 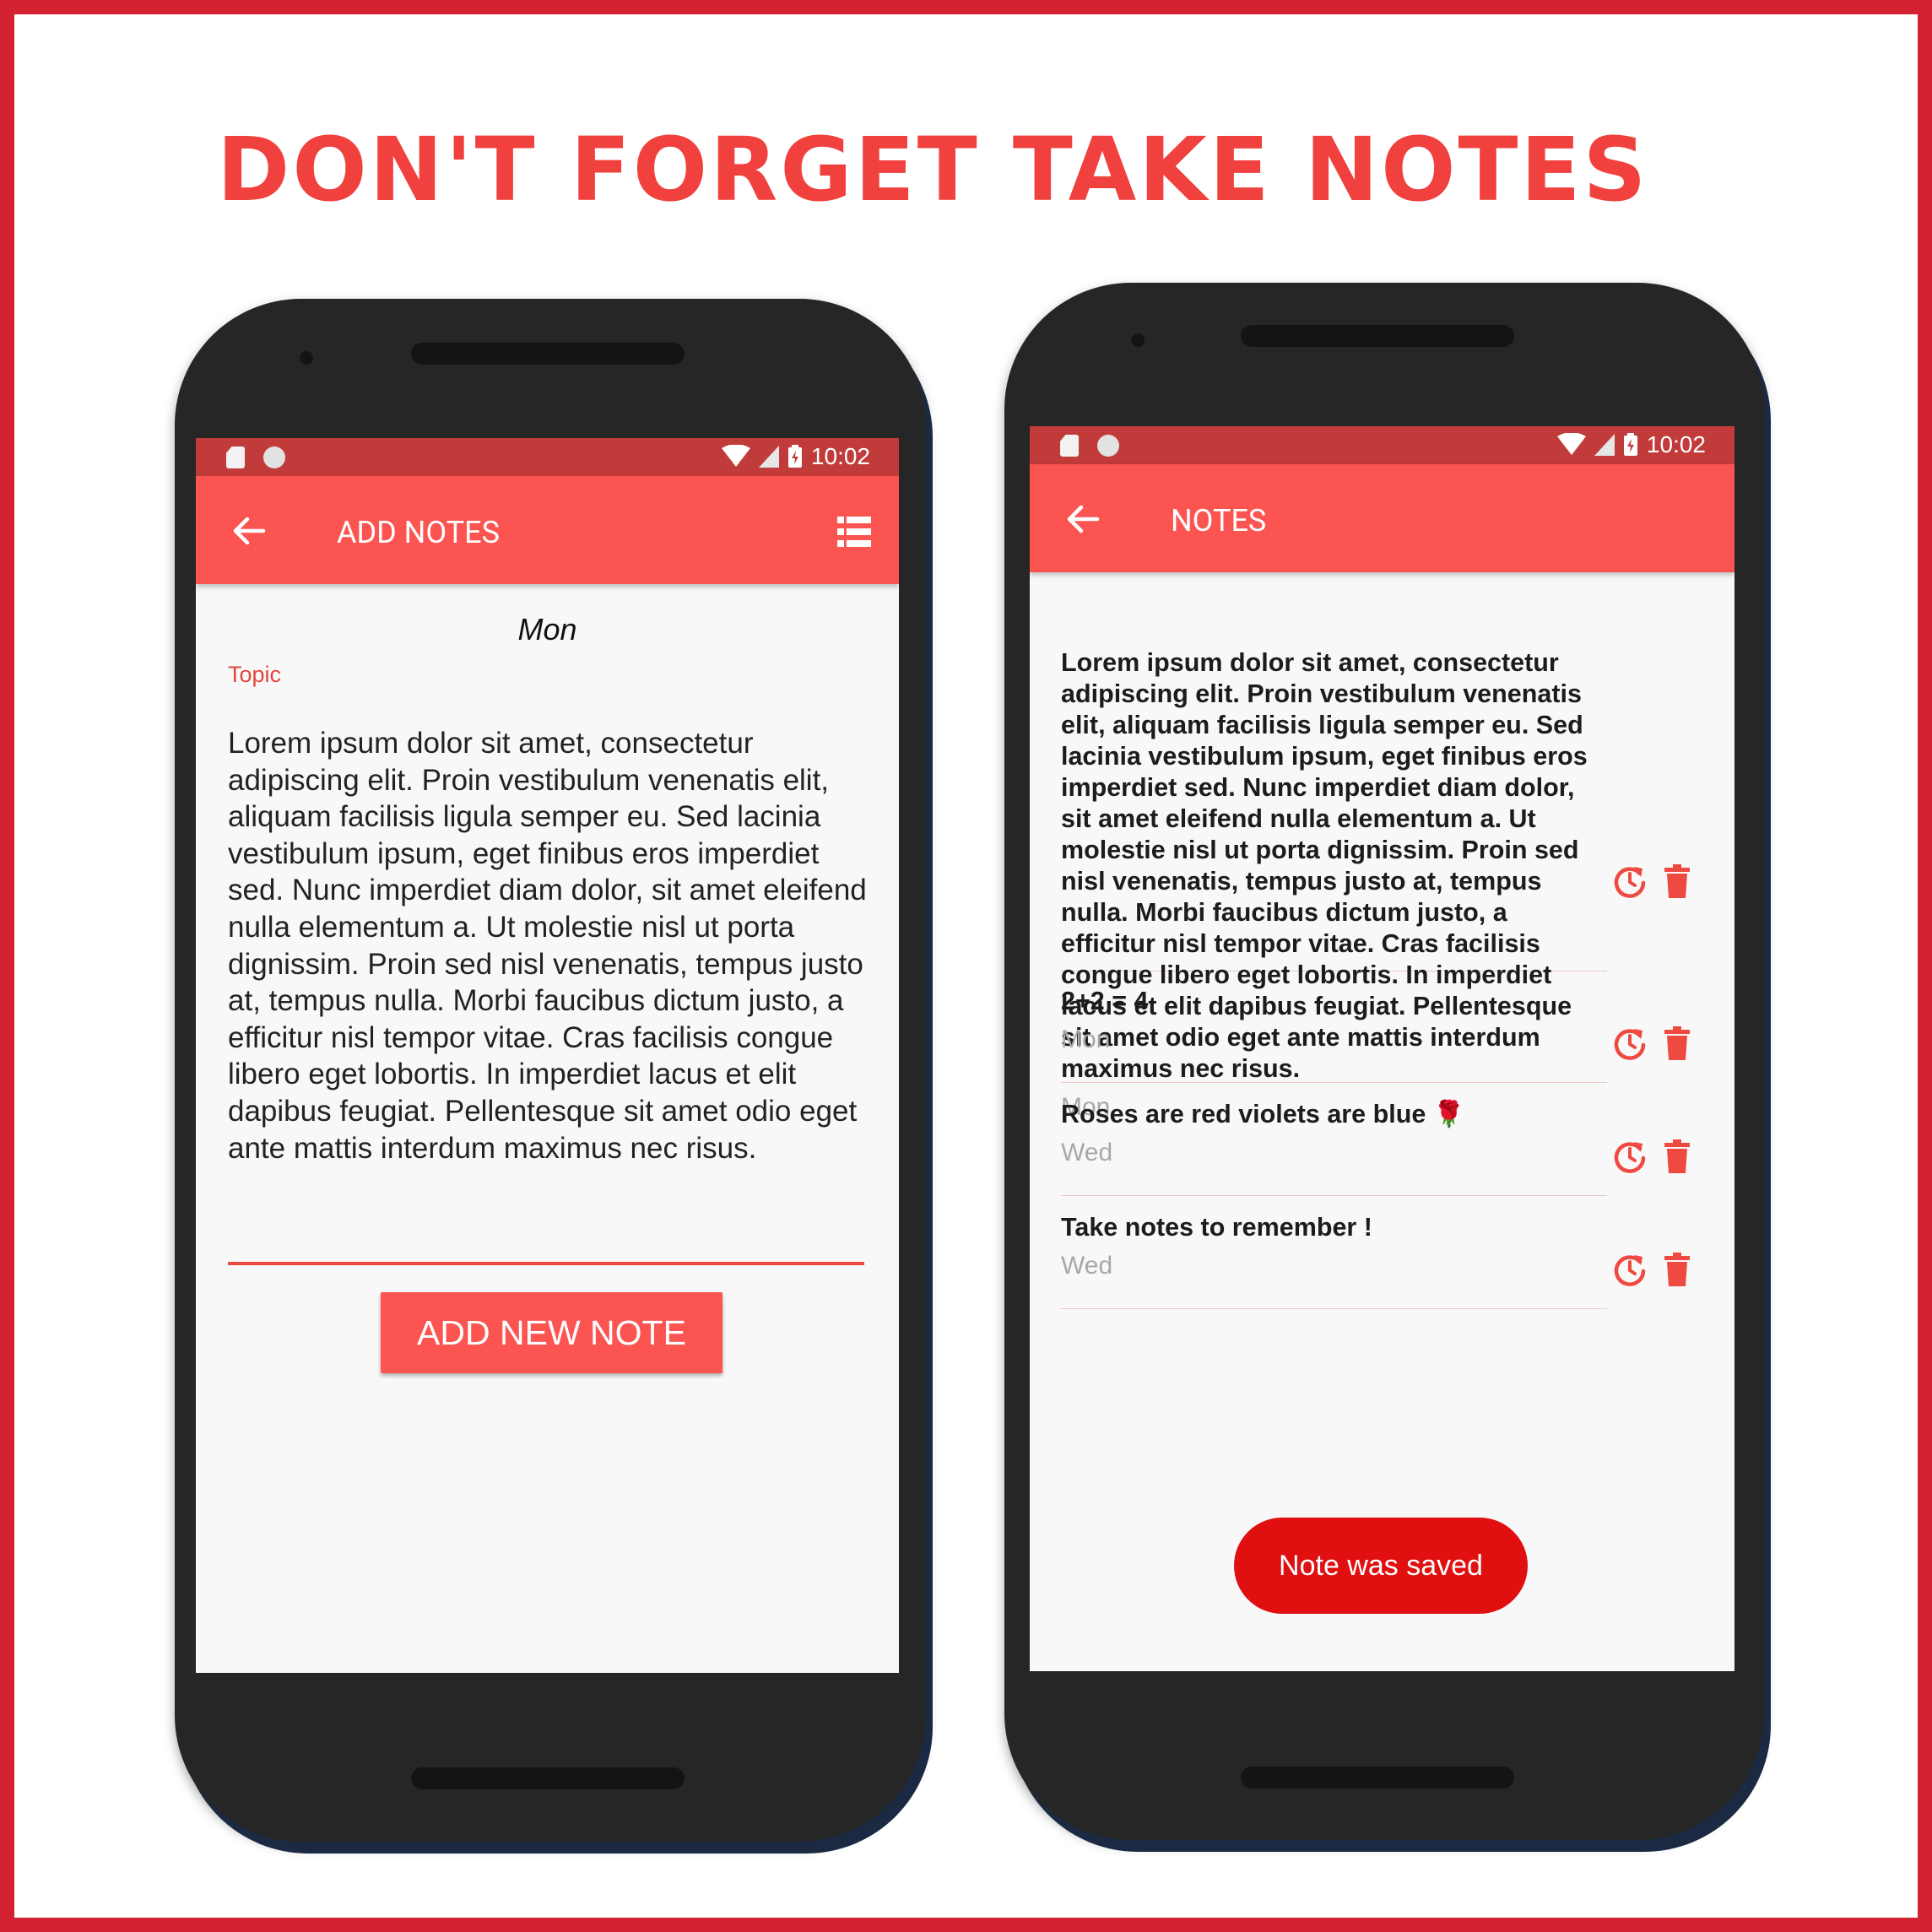 I want to click on note-title: Roses are red violets are blue 🌹, so click(x=1263, y=1114).